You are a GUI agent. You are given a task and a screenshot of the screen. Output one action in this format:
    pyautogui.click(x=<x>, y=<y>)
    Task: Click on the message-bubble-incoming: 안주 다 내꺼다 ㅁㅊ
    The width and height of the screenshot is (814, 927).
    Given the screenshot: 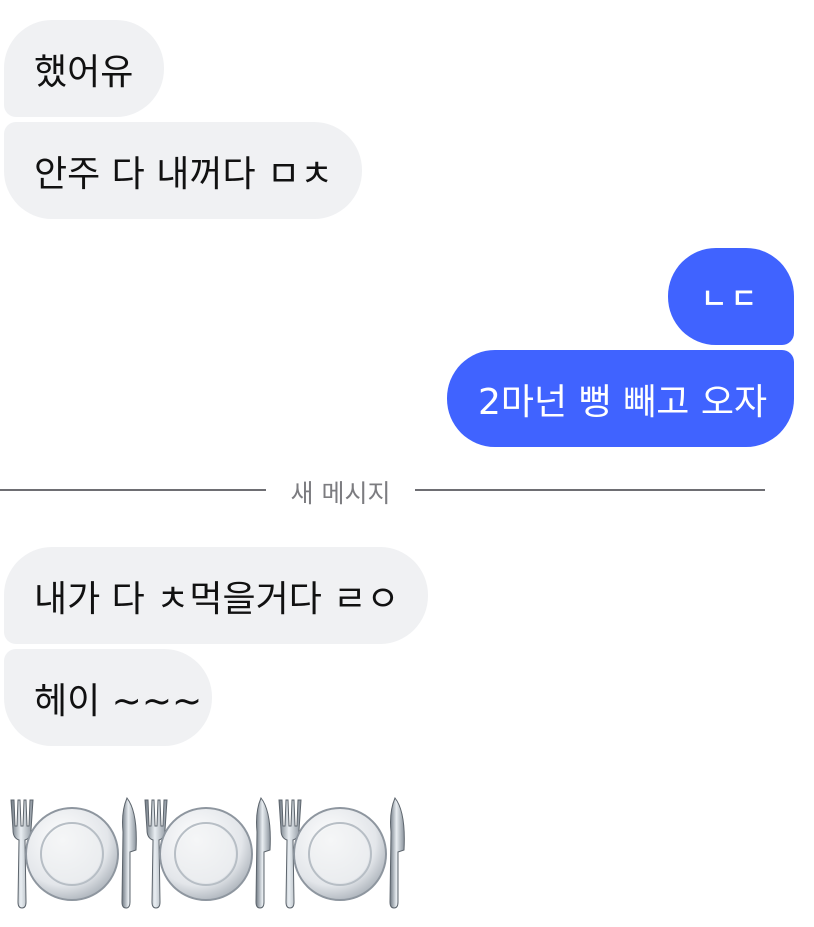 What is the action you would take?
    pyautogui.click(x=183, y=170)
    